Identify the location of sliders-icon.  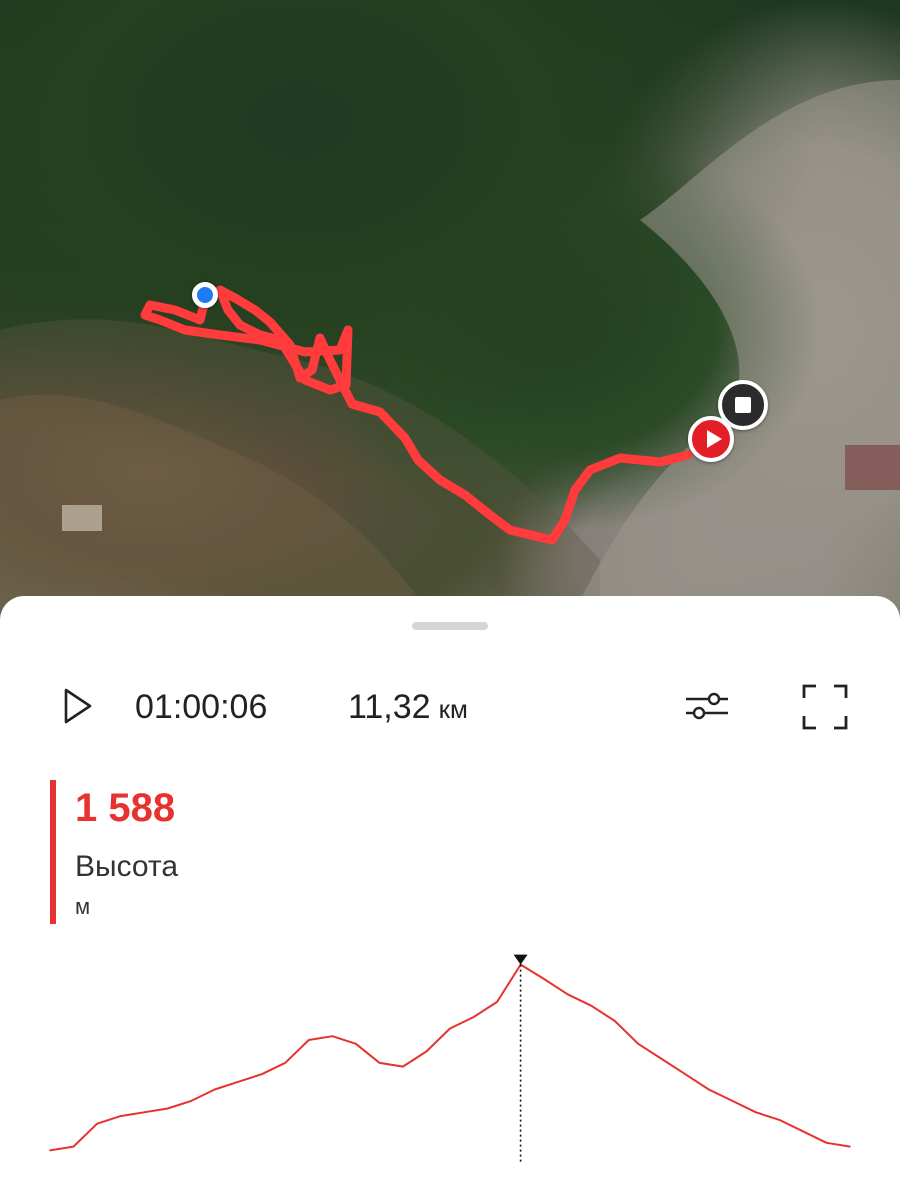
(707, 706).